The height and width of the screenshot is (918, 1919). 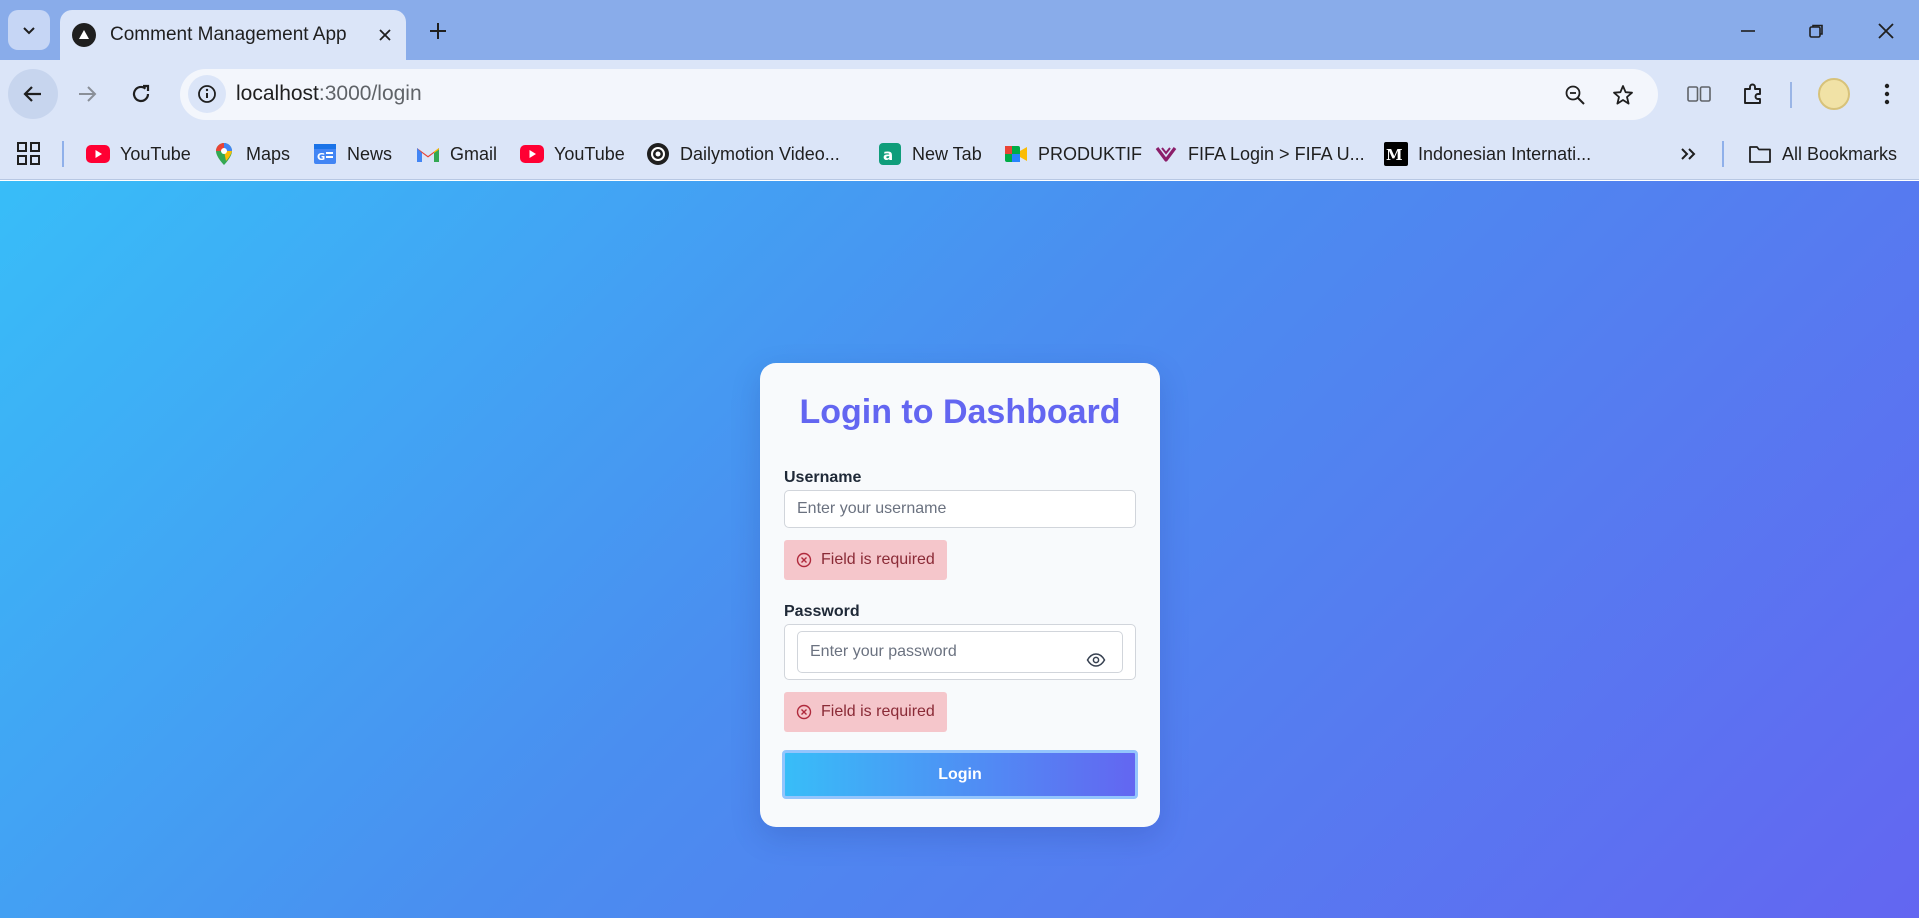 I want to click on svg-text: G, so click(x=321, y=157).